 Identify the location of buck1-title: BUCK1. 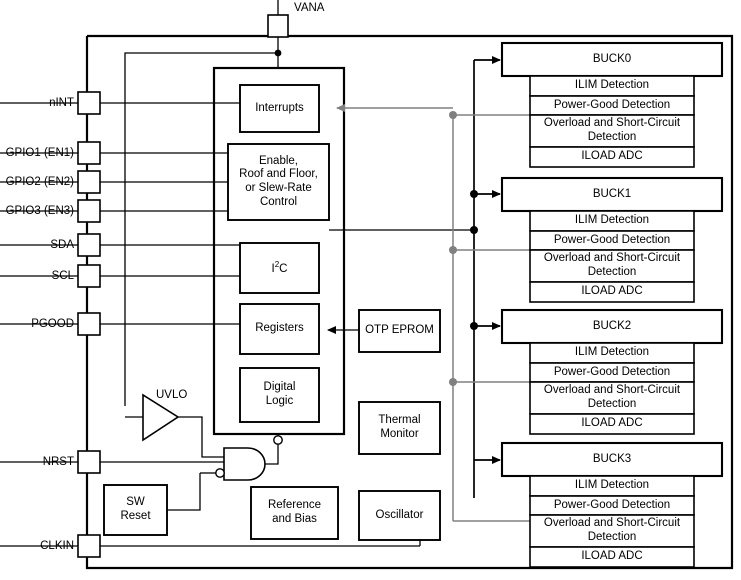
(612, 193).